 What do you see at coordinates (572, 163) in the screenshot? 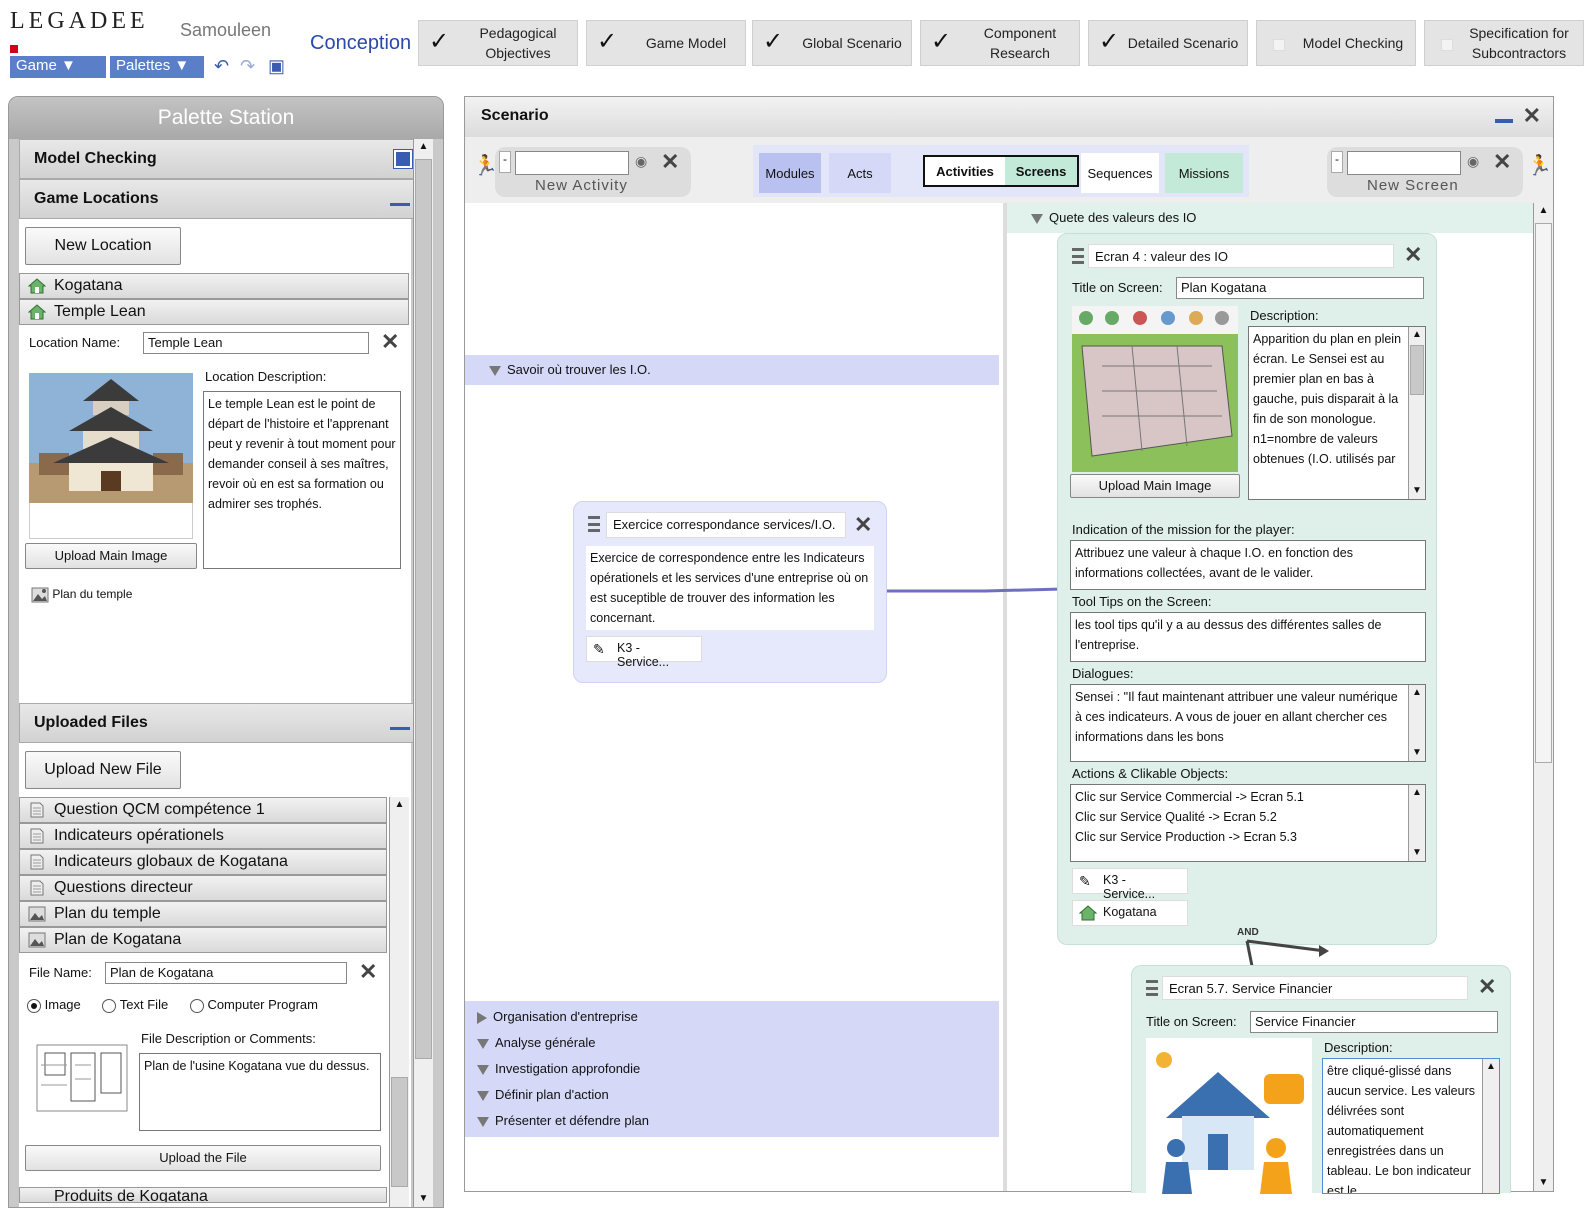
I see `new-activity-input` at bounding box center [572, 163].